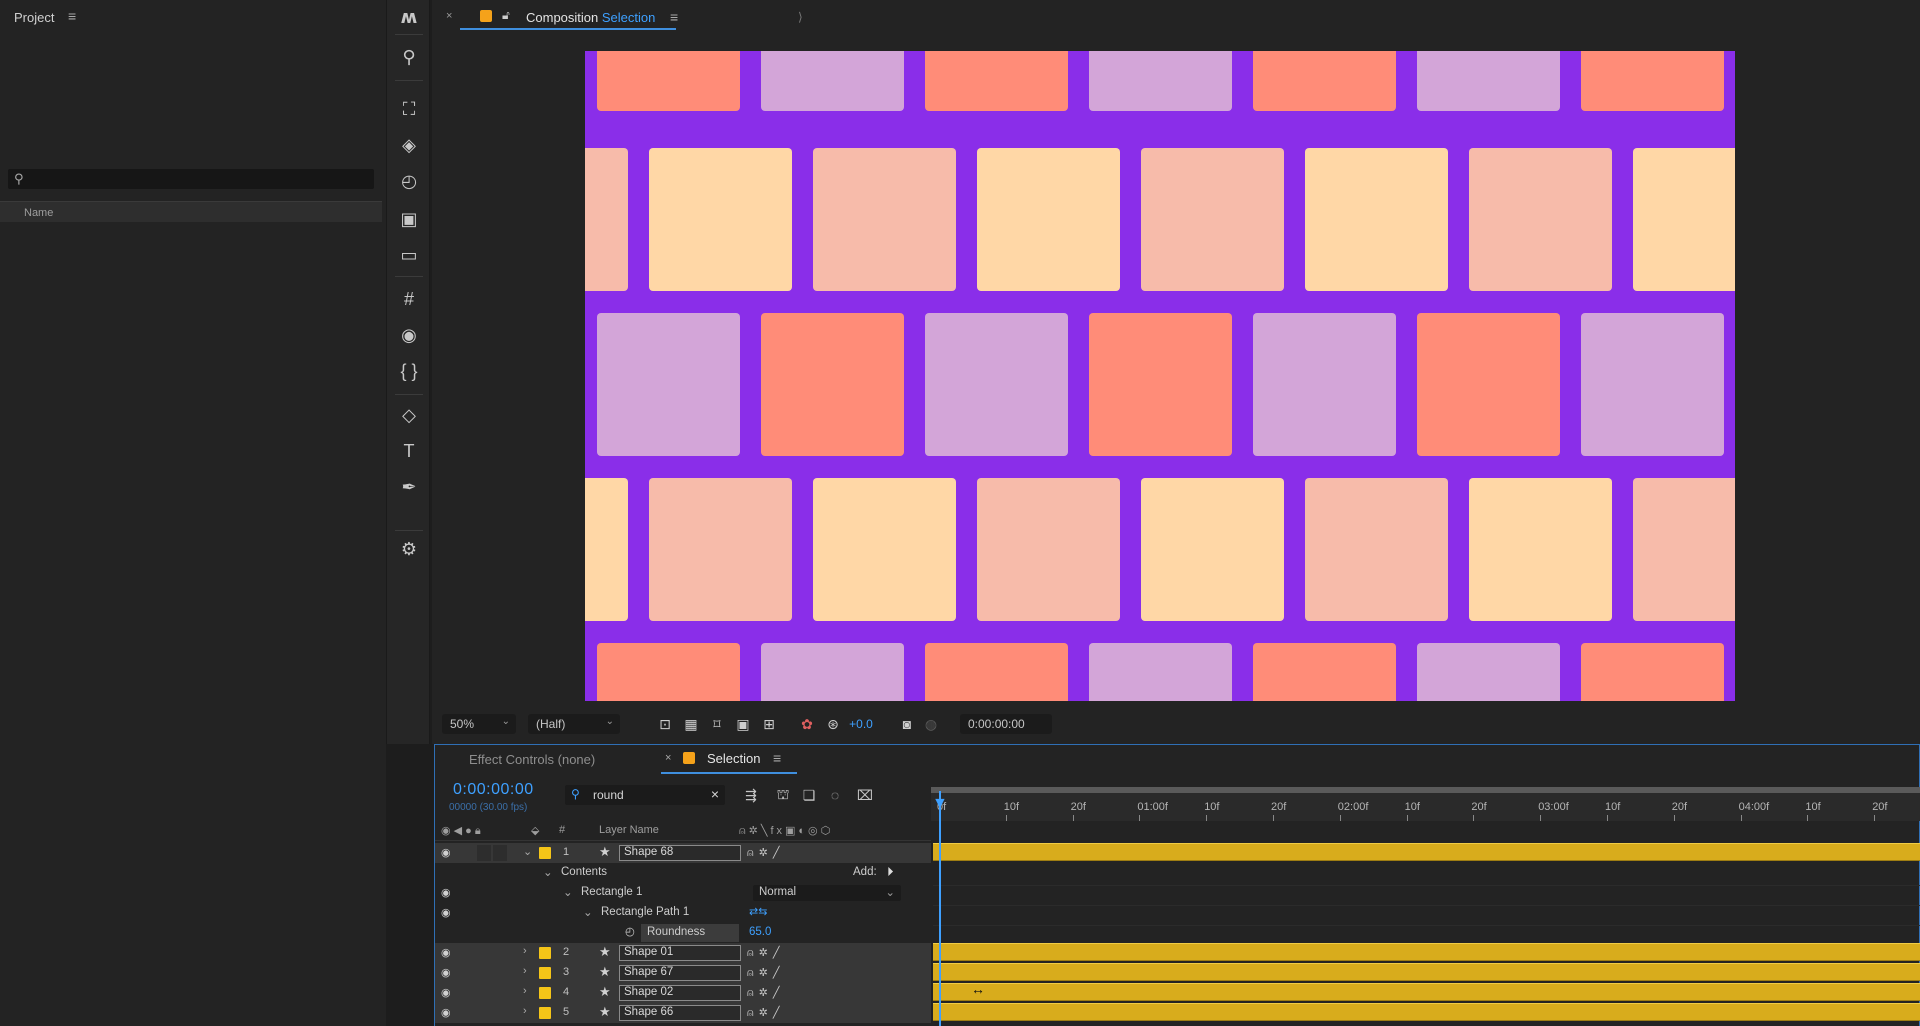  What do you see at coordinates (835, 795) in the screenshot?
I see `motion-blur-icon: ◌` at bounding box center [835, 795].